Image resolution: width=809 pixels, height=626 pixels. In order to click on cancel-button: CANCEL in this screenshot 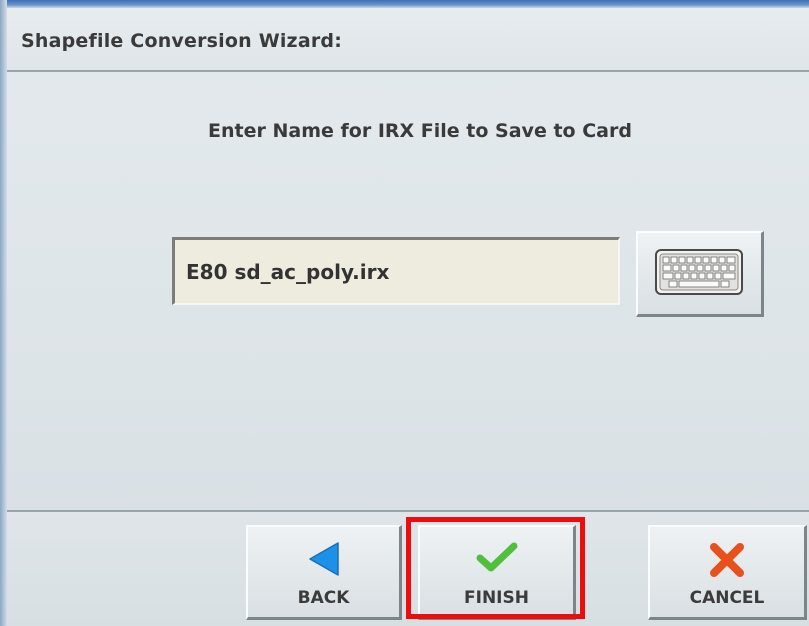, I will do `click(727, 572)`.